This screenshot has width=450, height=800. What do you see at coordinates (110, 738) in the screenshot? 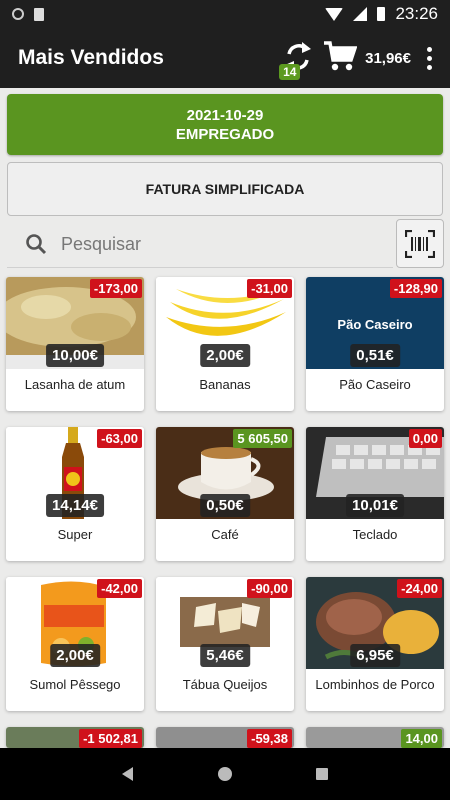
I see `stock-badge: -1 502,81` at bounding box center [110, 738].